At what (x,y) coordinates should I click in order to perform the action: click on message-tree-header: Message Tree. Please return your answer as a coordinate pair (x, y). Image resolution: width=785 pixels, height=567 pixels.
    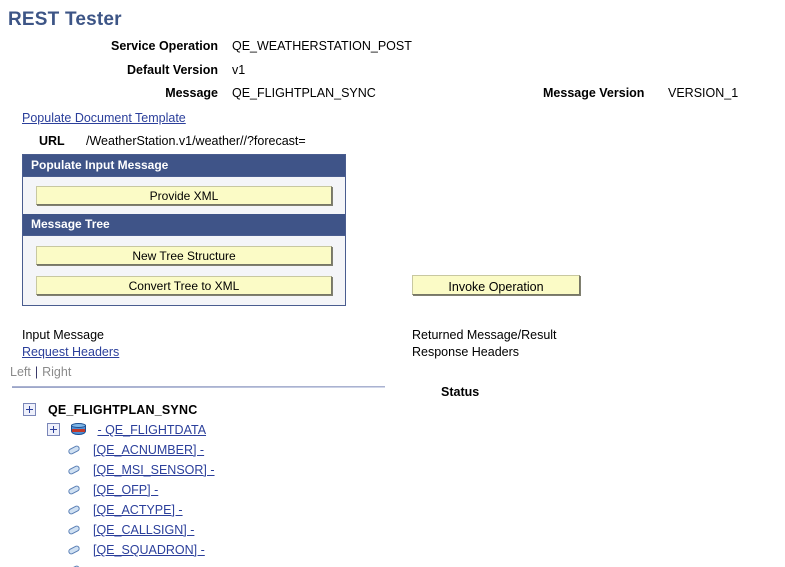
    Looking at the image, I should click on (184, 225).